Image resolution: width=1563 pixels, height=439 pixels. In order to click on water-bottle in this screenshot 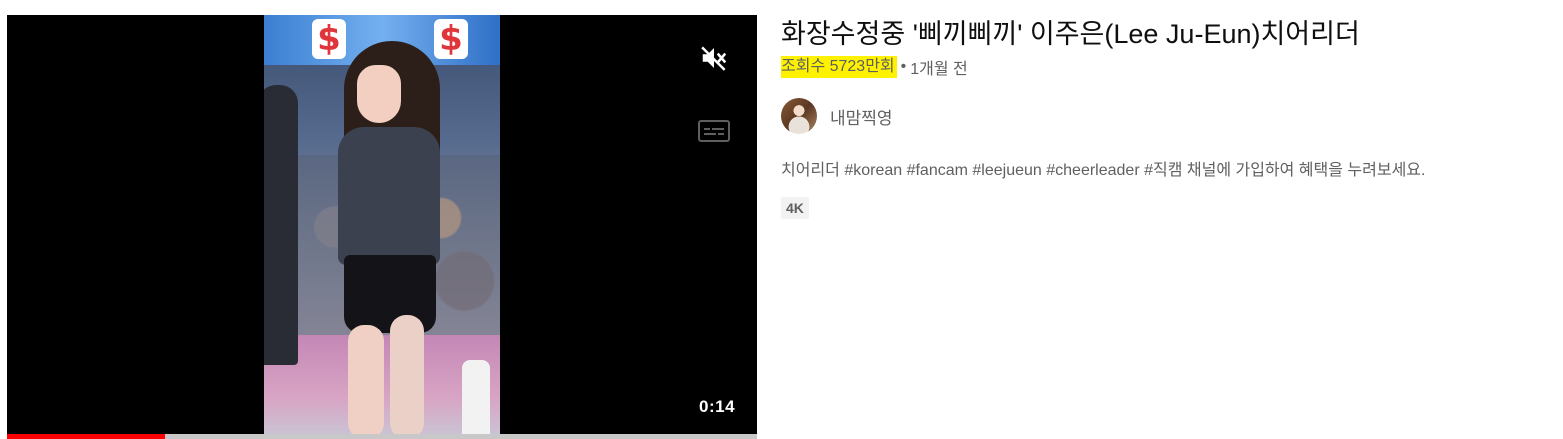, I will do `click(476, 399)`.